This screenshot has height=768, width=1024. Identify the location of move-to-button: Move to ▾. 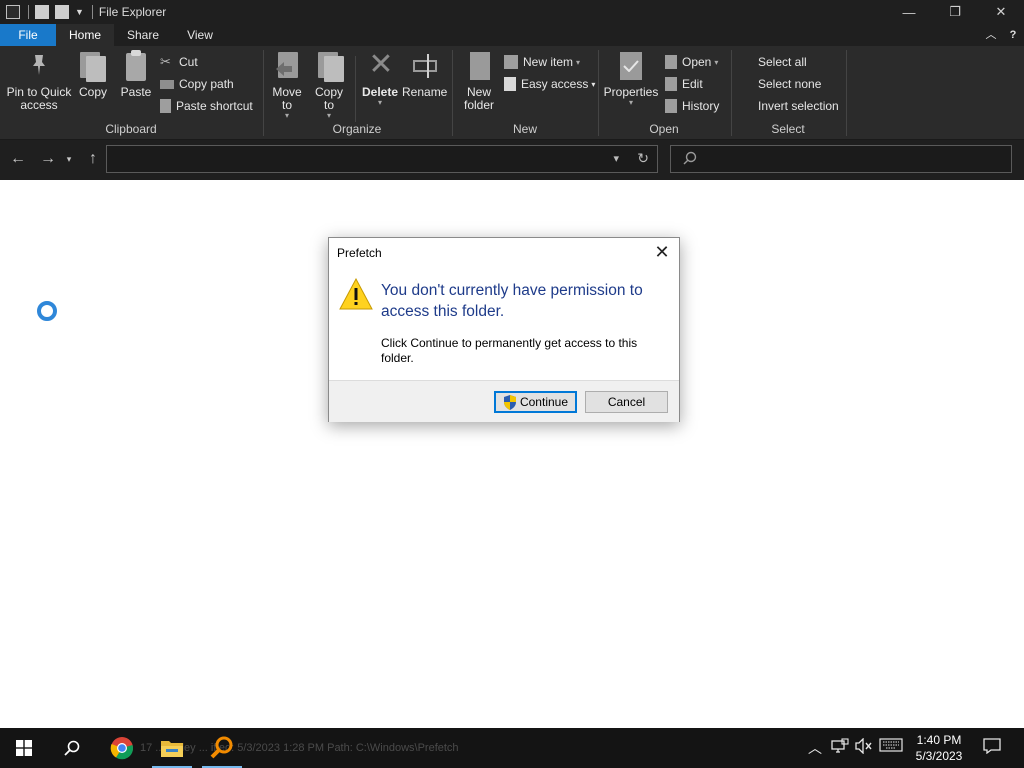
(287, 85).